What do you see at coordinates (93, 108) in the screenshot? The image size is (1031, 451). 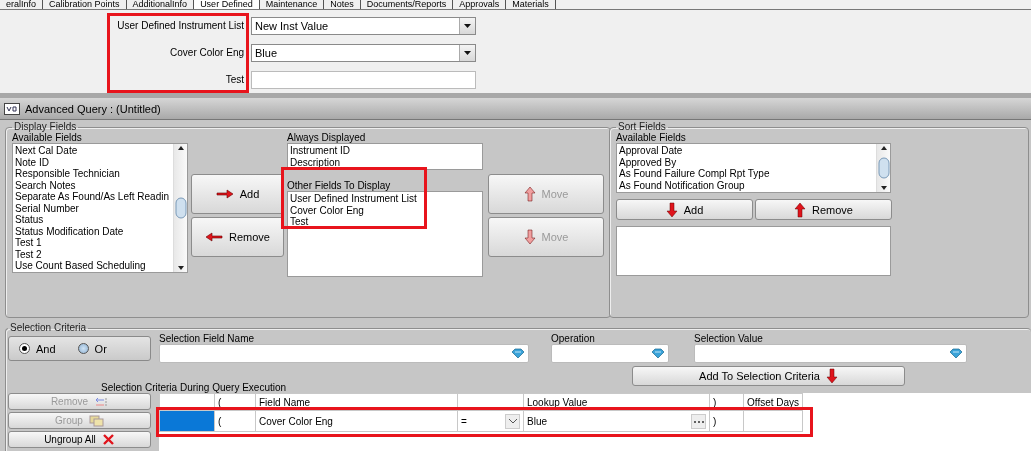 I see `window-title: Advanced Query : (Untitled)` at bounding box center [93, 108].